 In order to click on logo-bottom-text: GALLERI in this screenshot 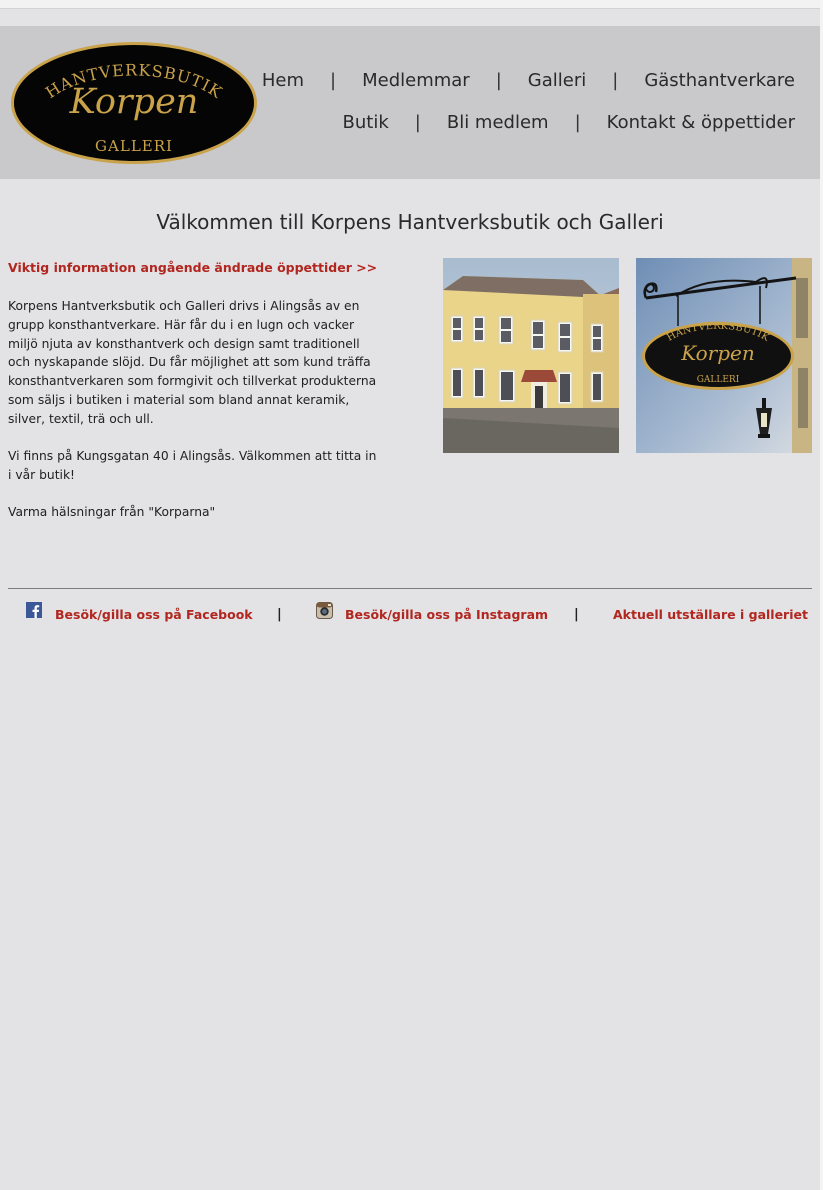, I will do `click(134, 146)`.